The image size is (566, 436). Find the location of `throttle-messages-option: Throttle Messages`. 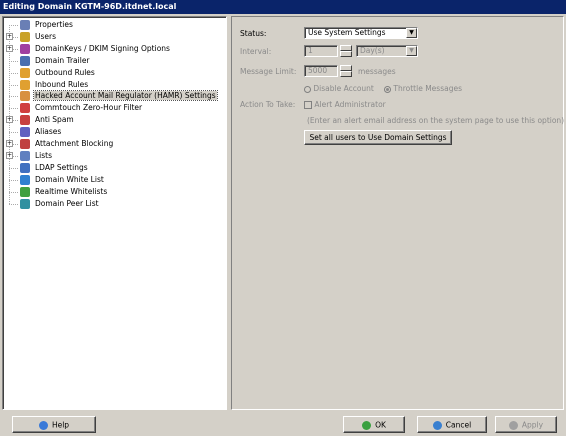

throttle-messages-option: Throttle Messages is located at coordinates (423, 88).